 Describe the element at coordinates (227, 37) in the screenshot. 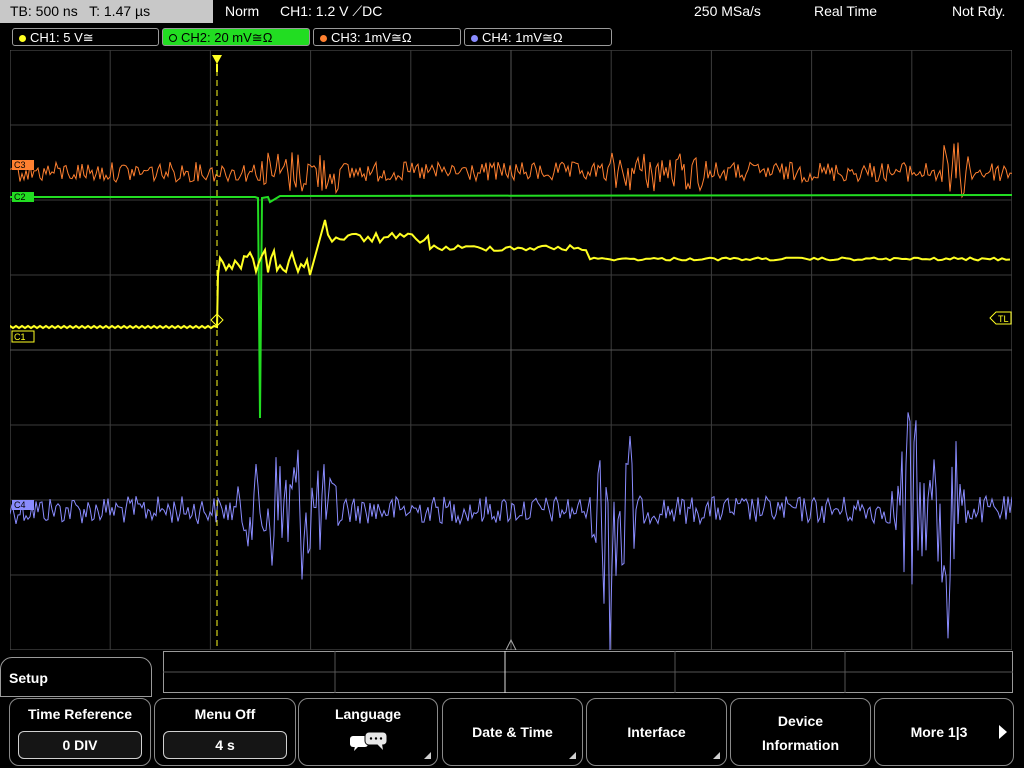

I see `channel-2-label: CH2: 20 mV≅Ω` at that location.